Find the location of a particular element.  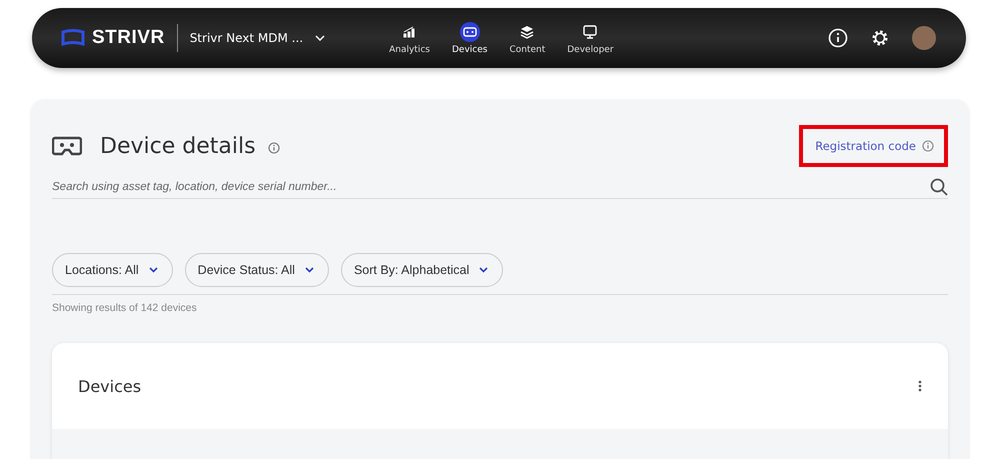

user-avatar is located at coordinates (924, 38).